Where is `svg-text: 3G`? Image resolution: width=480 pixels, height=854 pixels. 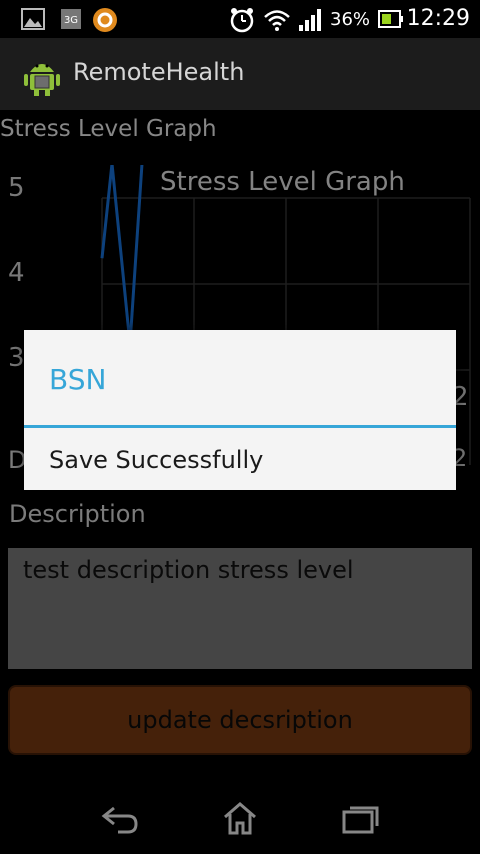
svg-text: 3G is located at coordinates (71, 20).